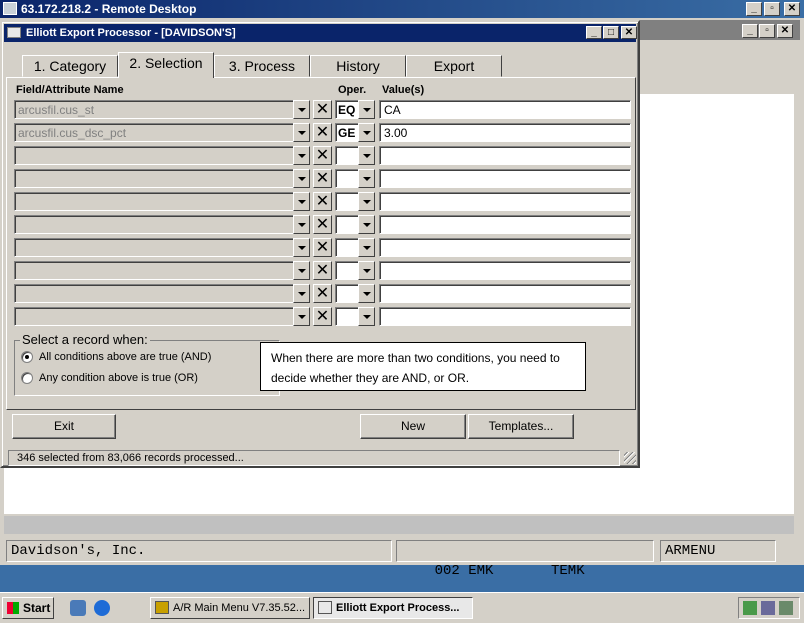 Image resolution: width=804 pixels, height=623 pixels. I want to click on bg-minimize-button: _, so click(750, 31).